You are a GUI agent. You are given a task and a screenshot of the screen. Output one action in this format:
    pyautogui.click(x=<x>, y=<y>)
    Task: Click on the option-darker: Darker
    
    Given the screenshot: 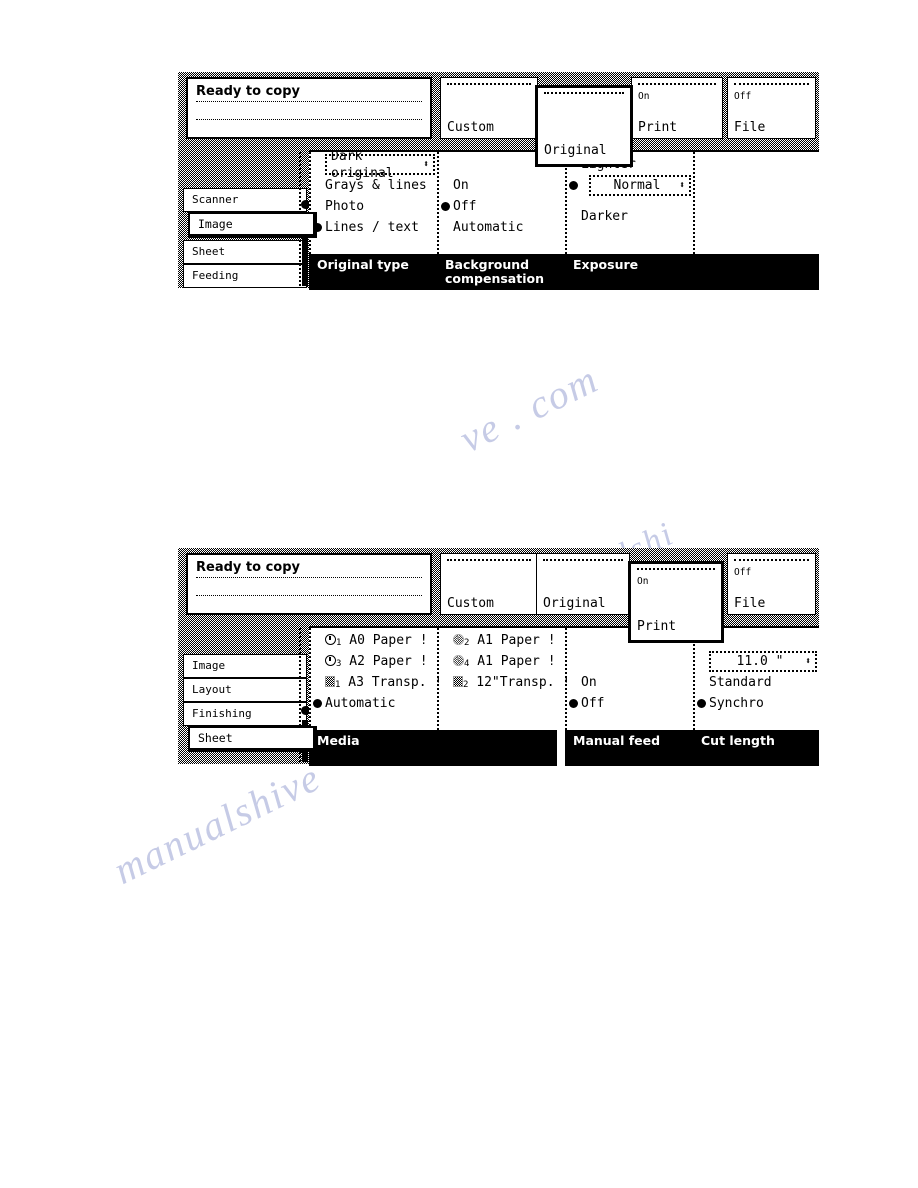 What is the action you would take?
    pyautogui.click(x=631, y=216)
    